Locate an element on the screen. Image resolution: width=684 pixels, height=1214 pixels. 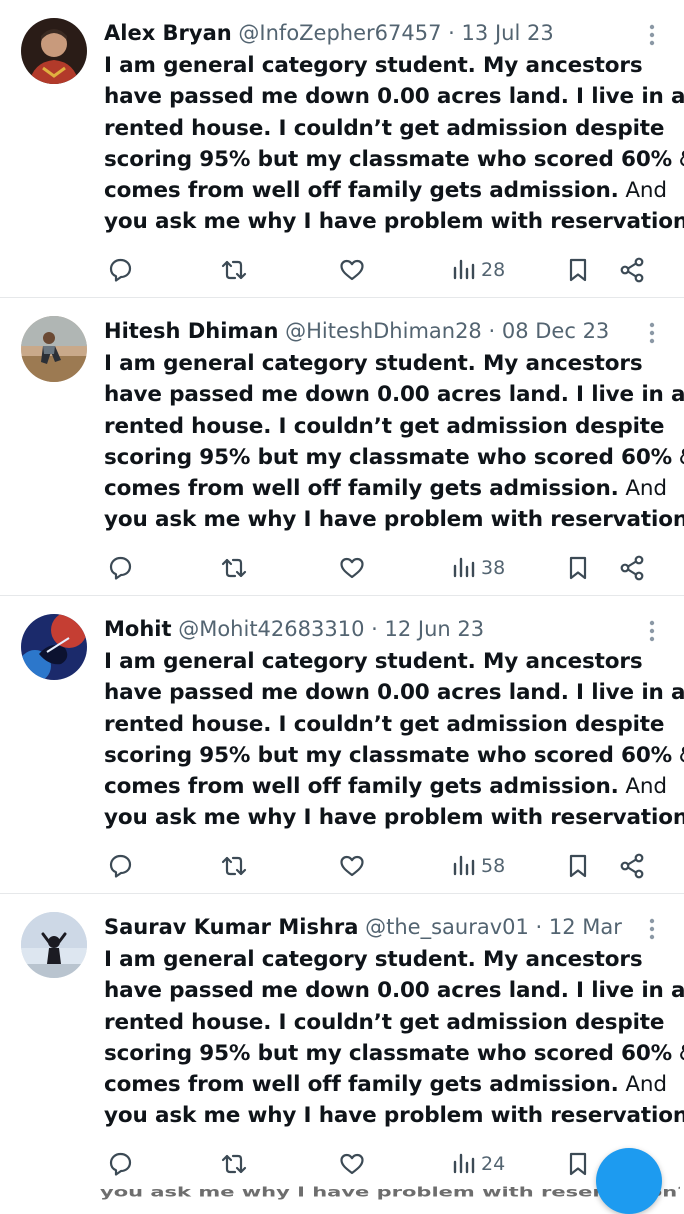
reply-icon is located at coordinates (120, 1164).